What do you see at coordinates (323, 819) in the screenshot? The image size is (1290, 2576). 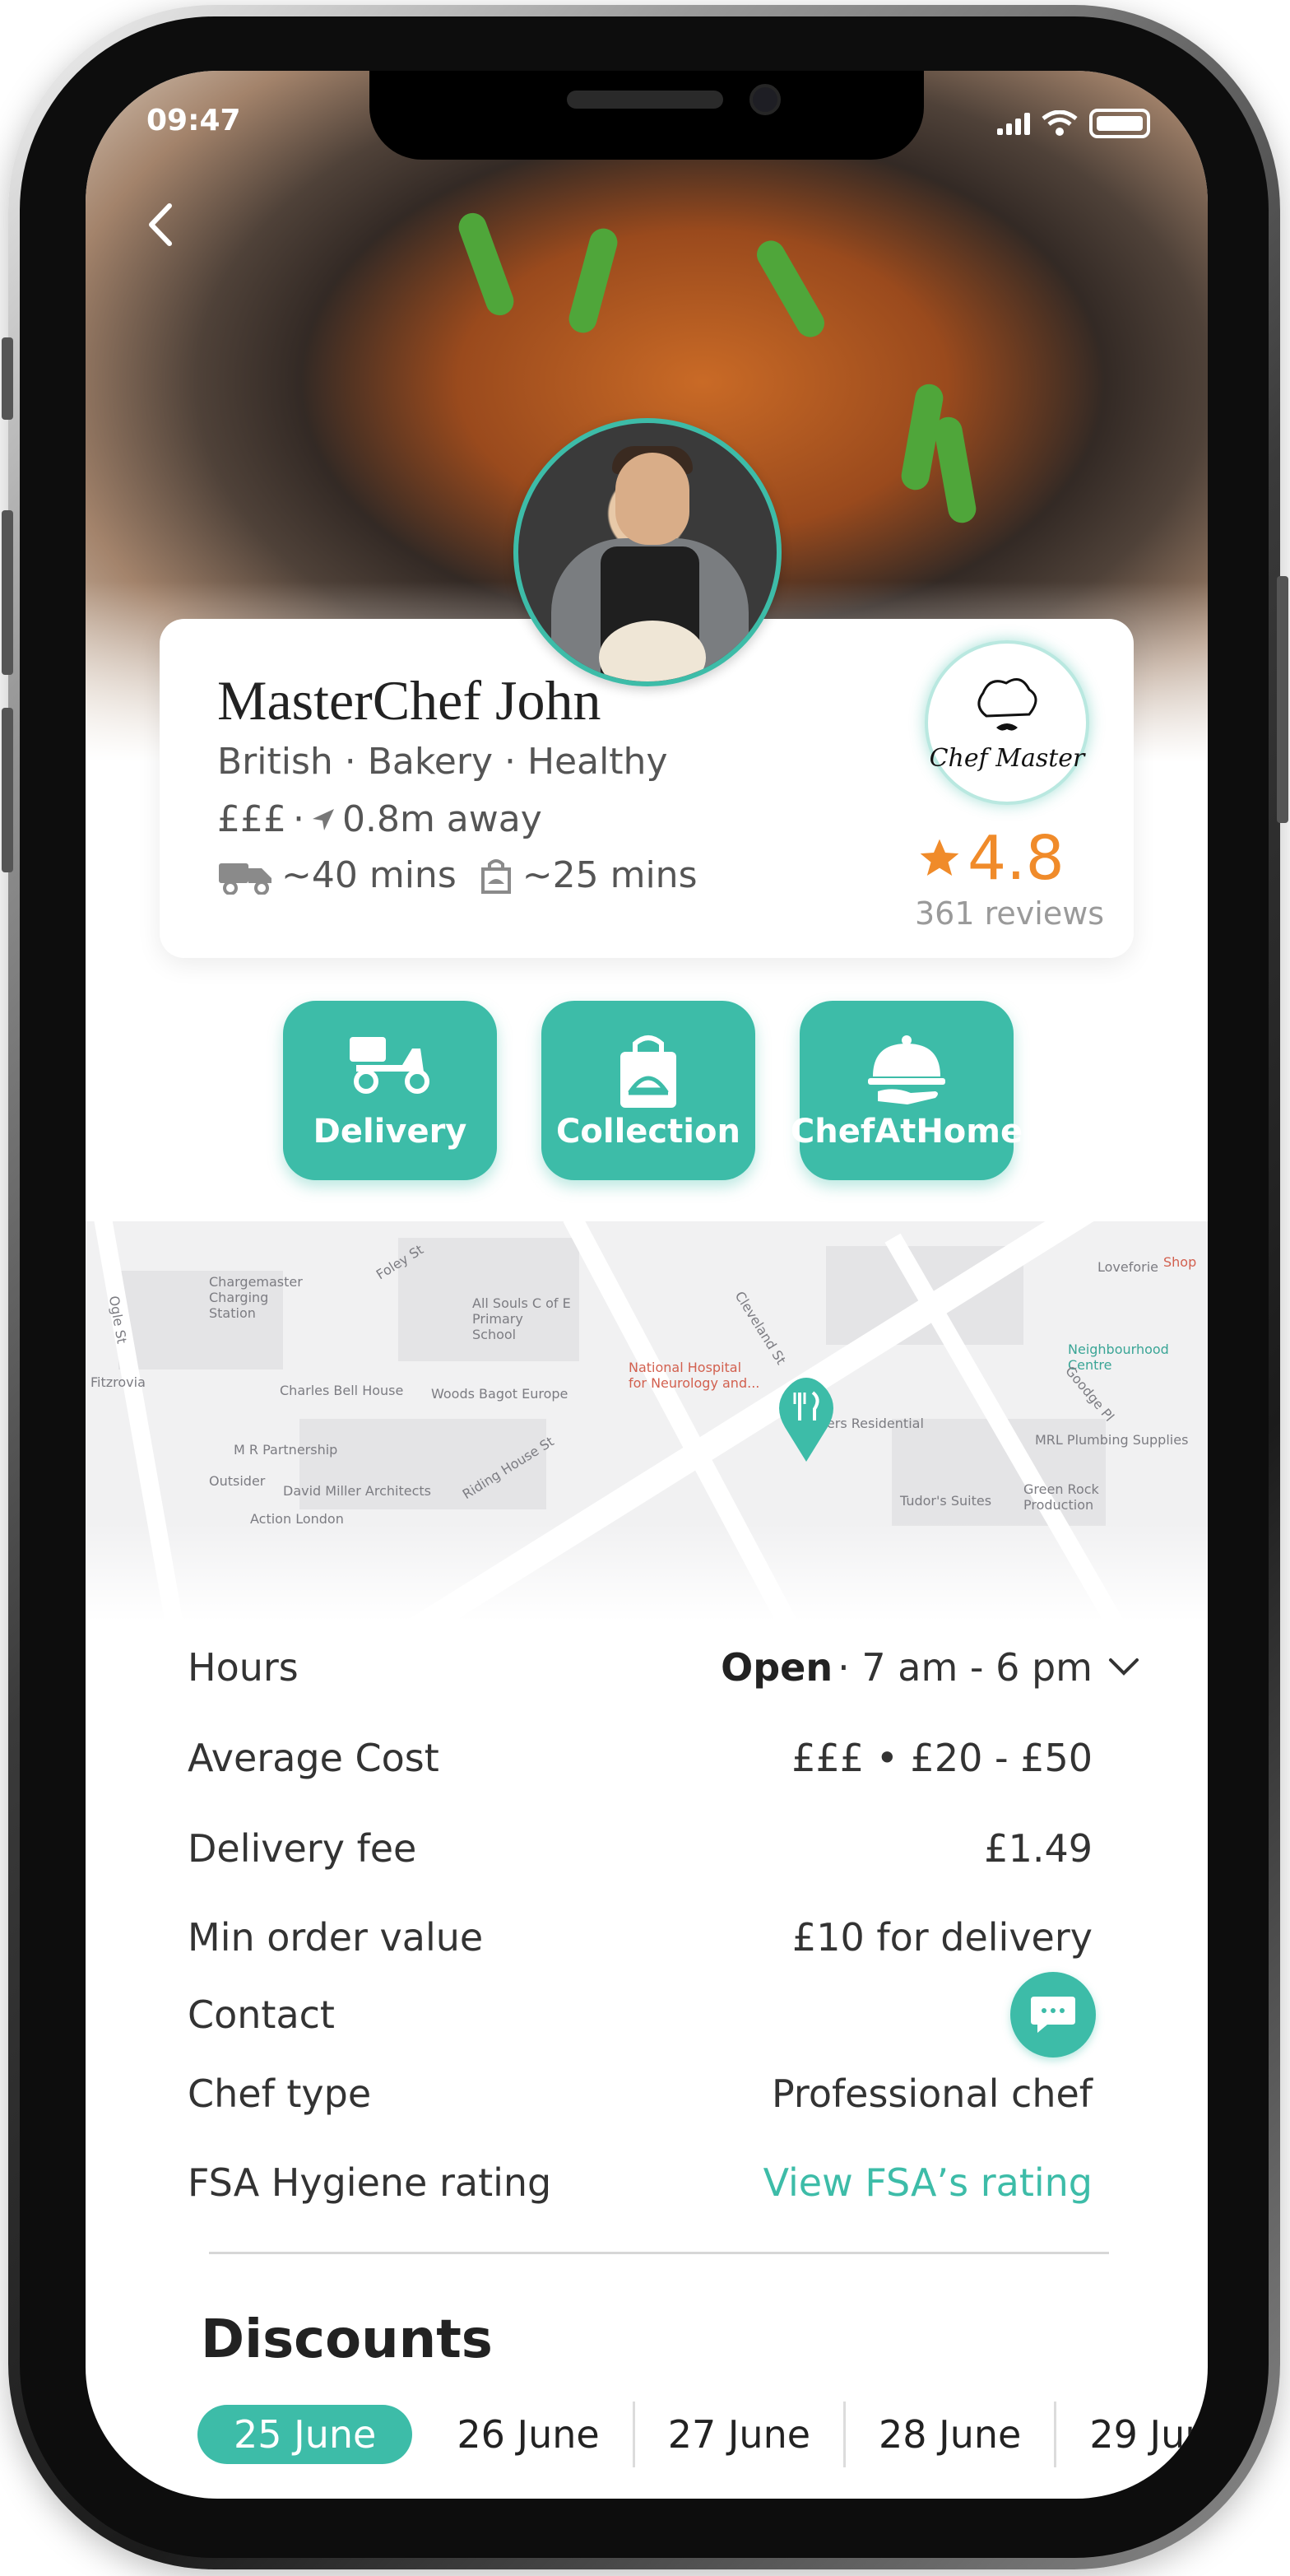 I see `location-arrow-icon` at bounding box center [323, 819].